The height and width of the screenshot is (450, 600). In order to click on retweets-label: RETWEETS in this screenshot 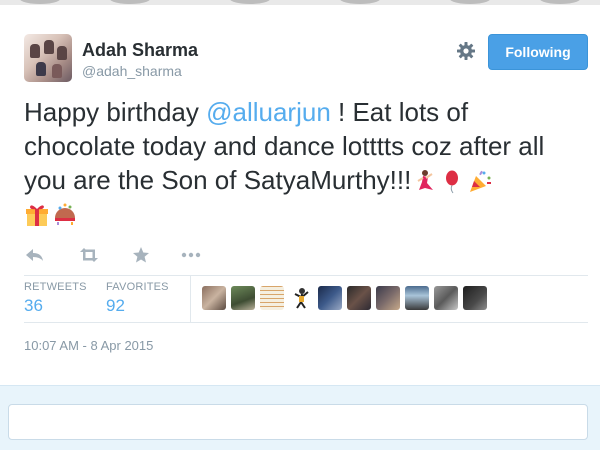, I will do `click(55, 287)`.